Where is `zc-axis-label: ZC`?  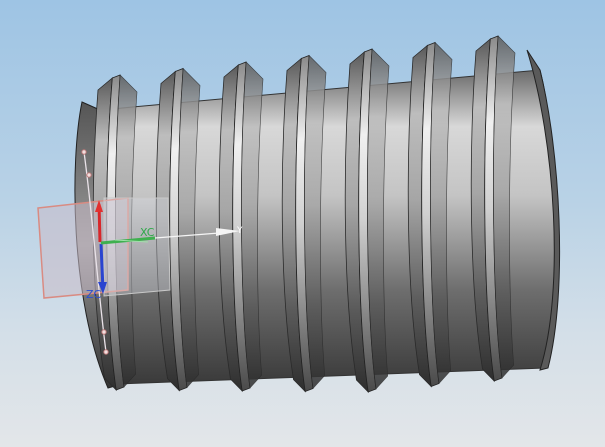 zc-axis-label: ZC is located at coordinates (94, 294).